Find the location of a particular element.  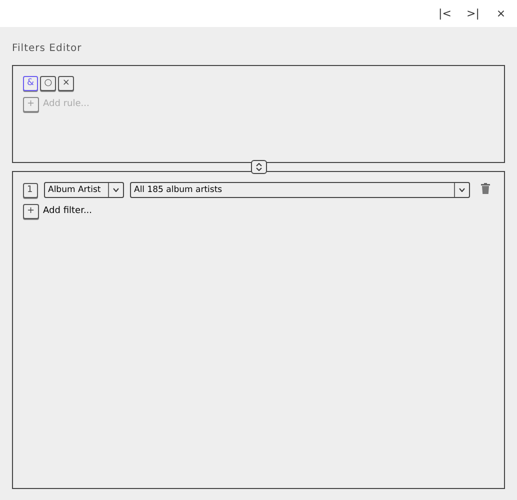

value-dropdown: All 185 album artists is located at coordinates (300, 190).